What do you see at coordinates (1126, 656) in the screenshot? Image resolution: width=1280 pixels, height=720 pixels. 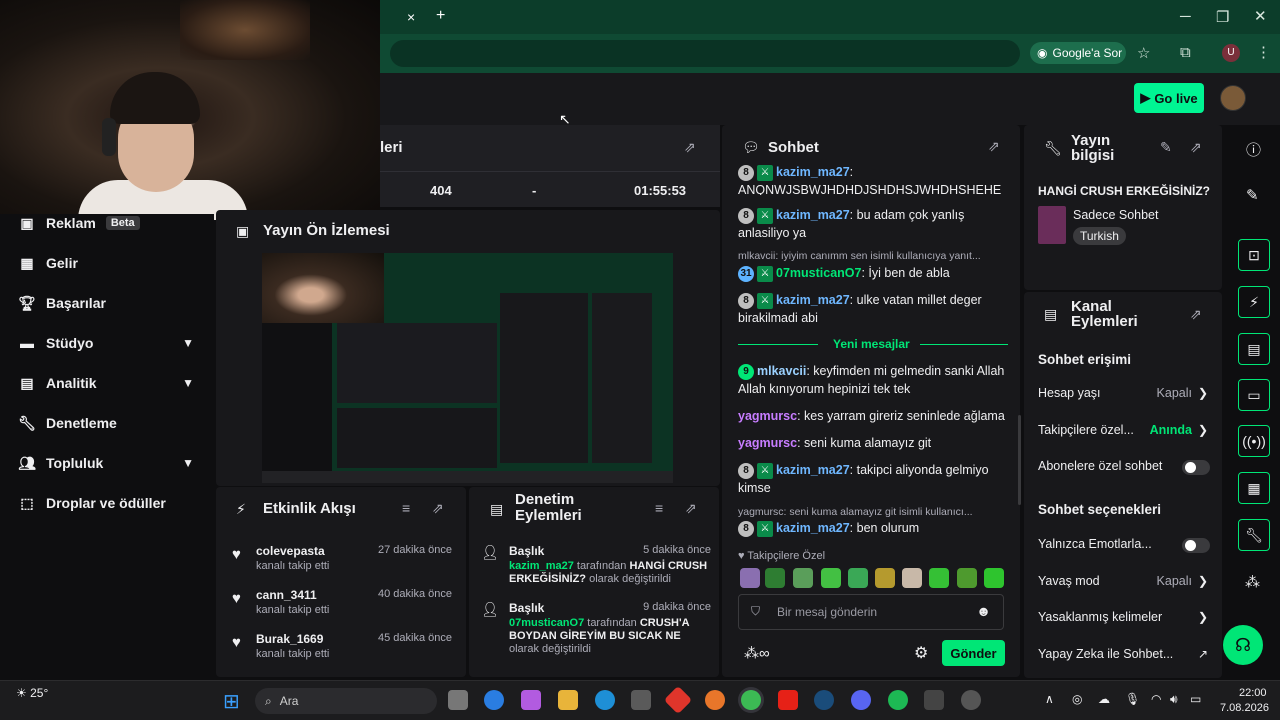 I see `ai-chat-setting: Yapay Zeka ile Sohbet... ↗` at bounding box center [1126, 656].